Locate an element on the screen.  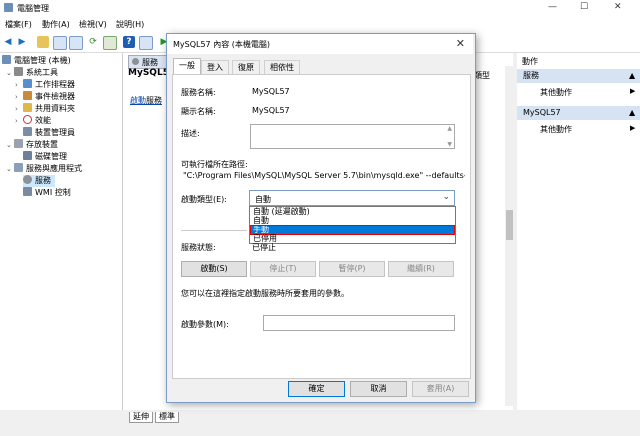
tree-services-apps: ⌄ 服務與應用程式 is located at coordinates (44, 169).